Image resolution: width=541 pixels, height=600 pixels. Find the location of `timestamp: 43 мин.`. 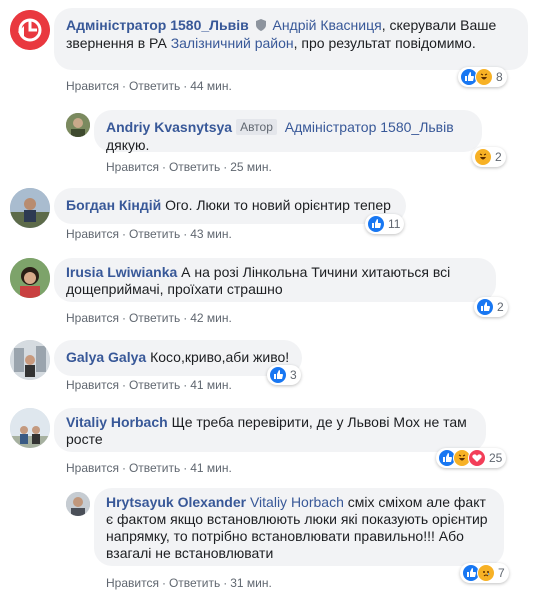

timestamp: 43 мин. is located at coordinates (211, 234).